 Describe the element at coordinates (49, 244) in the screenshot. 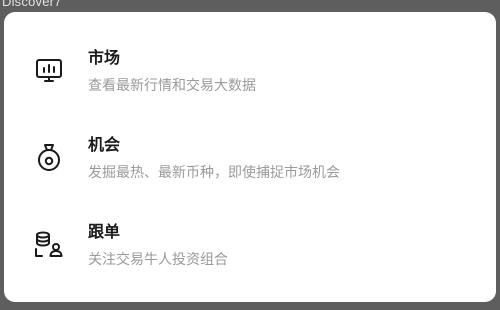

I see `copy-trading-icon` at that location.